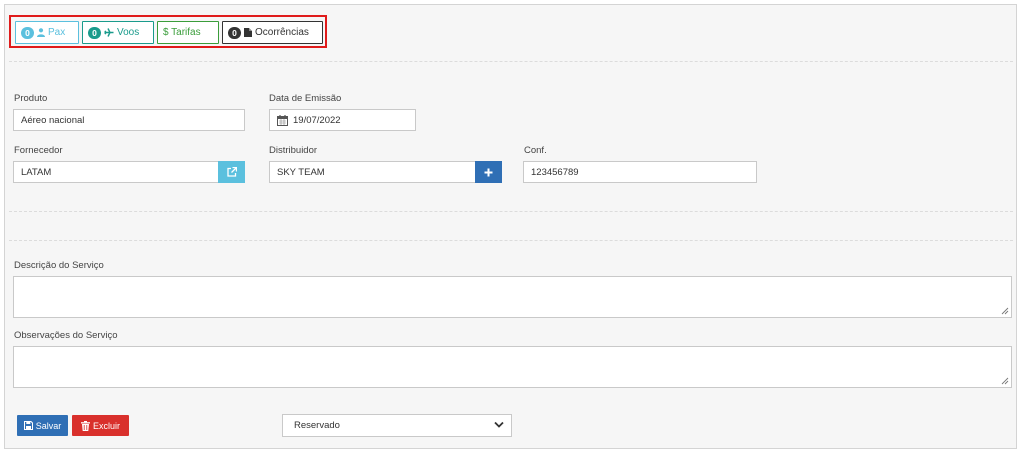  What do you see at coordinates (48, 425) in the screenshot?
I see `salvar-label: Salvar` at bounding box center [48, 425].